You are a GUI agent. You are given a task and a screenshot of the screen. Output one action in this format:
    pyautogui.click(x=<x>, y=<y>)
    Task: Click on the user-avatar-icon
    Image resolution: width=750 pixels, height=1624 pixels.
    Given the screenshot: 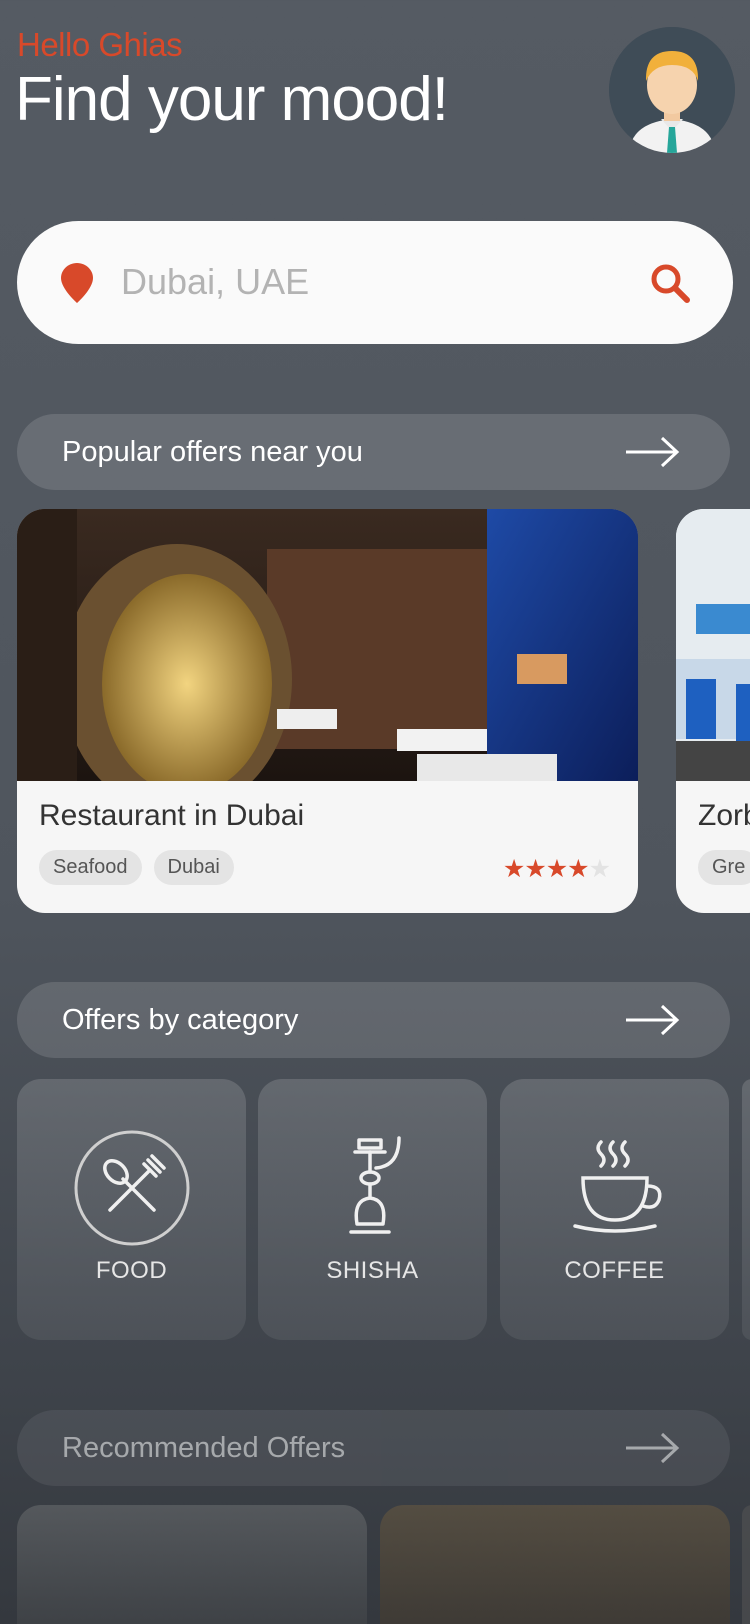 What is the action you would take?
    pyautogui.click(x=672, y=90)
    